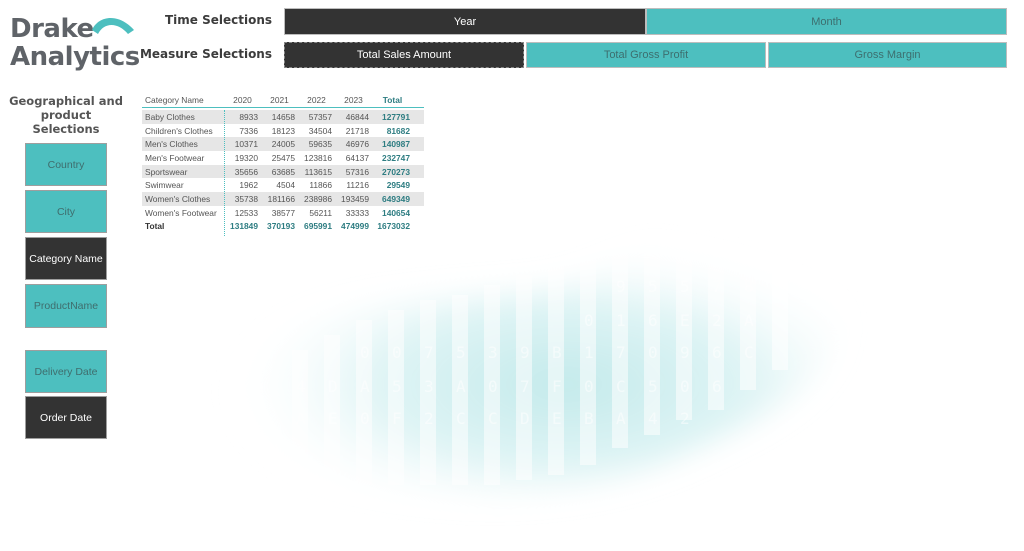 The image size is (1024, 551). What do you see at coordinates (653, 418) in the screenshot?
I see `svg-text: 4` at bounding box center [653, 418].